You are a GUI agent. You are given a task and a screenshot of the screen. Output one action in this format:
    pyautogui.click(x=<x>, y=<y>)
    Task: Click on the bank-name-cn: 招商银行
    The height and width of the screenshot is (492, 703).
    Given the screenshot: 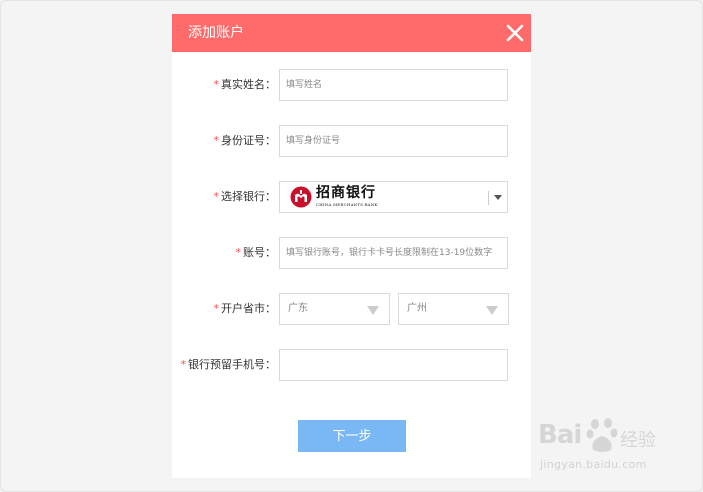 What is the action you would take?
    pyautogui.click(x=346, y=193)
    